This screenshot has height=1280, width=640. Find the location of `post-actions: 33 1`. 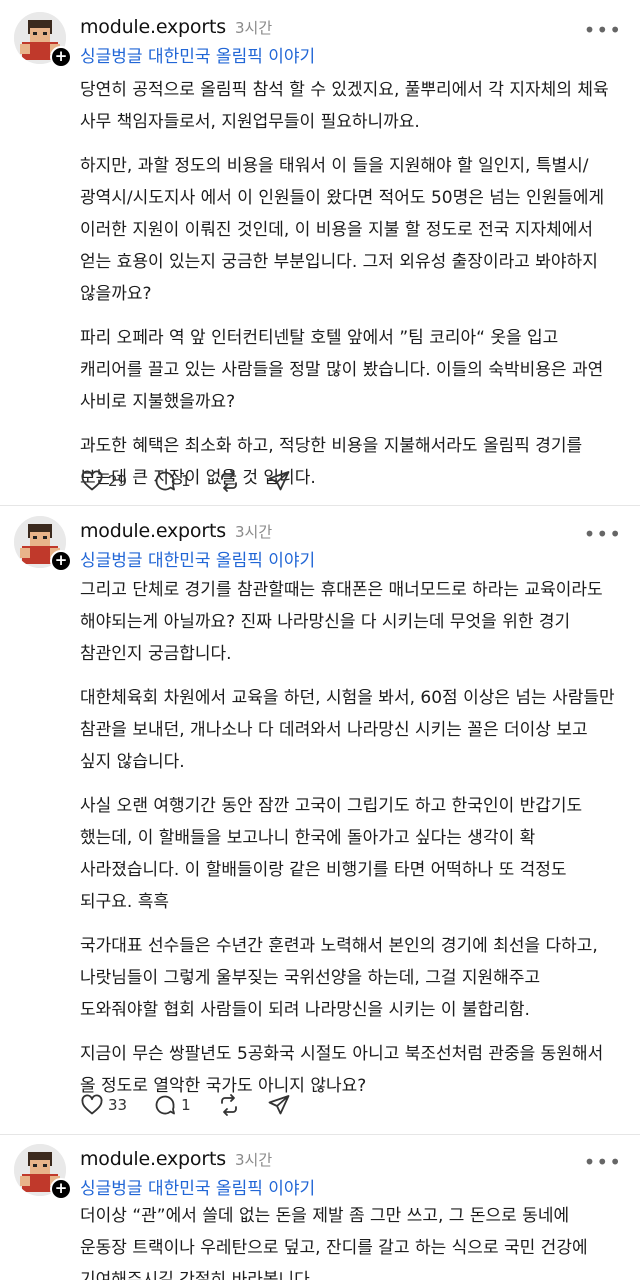

post-actions: 33 1 is located at coordinates (198, 1105).